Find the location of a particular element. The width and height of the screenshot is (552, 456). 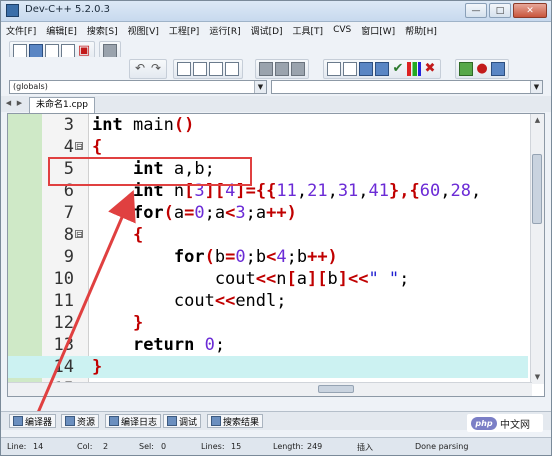

indent-icon is located at coordinates (266, 69).